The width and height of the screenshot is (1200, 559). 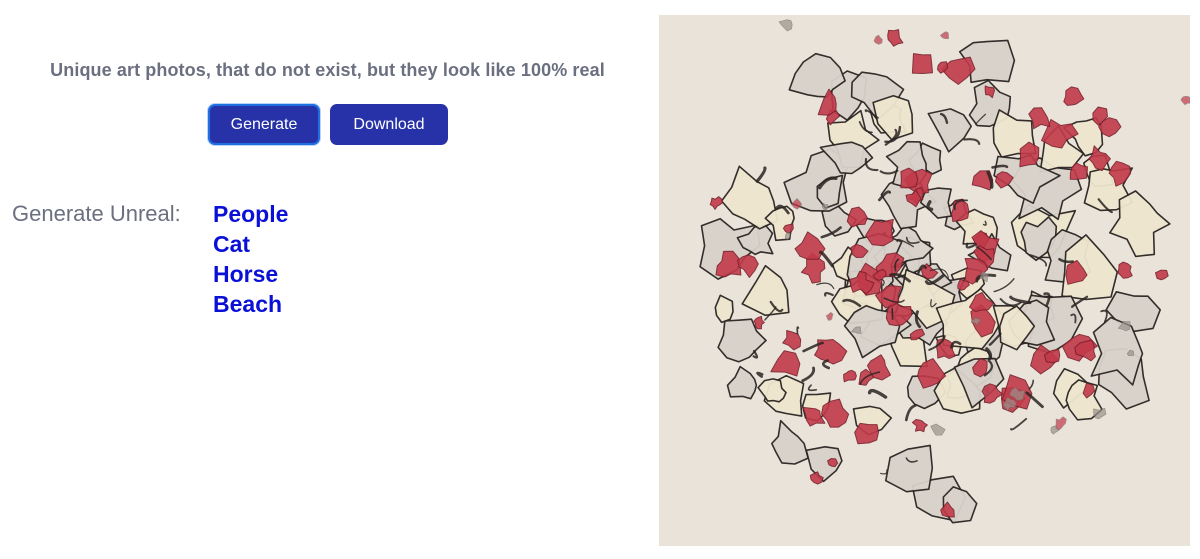 I want to click on category-list: People Cat Horse Beach, so click(x=250, y=259).